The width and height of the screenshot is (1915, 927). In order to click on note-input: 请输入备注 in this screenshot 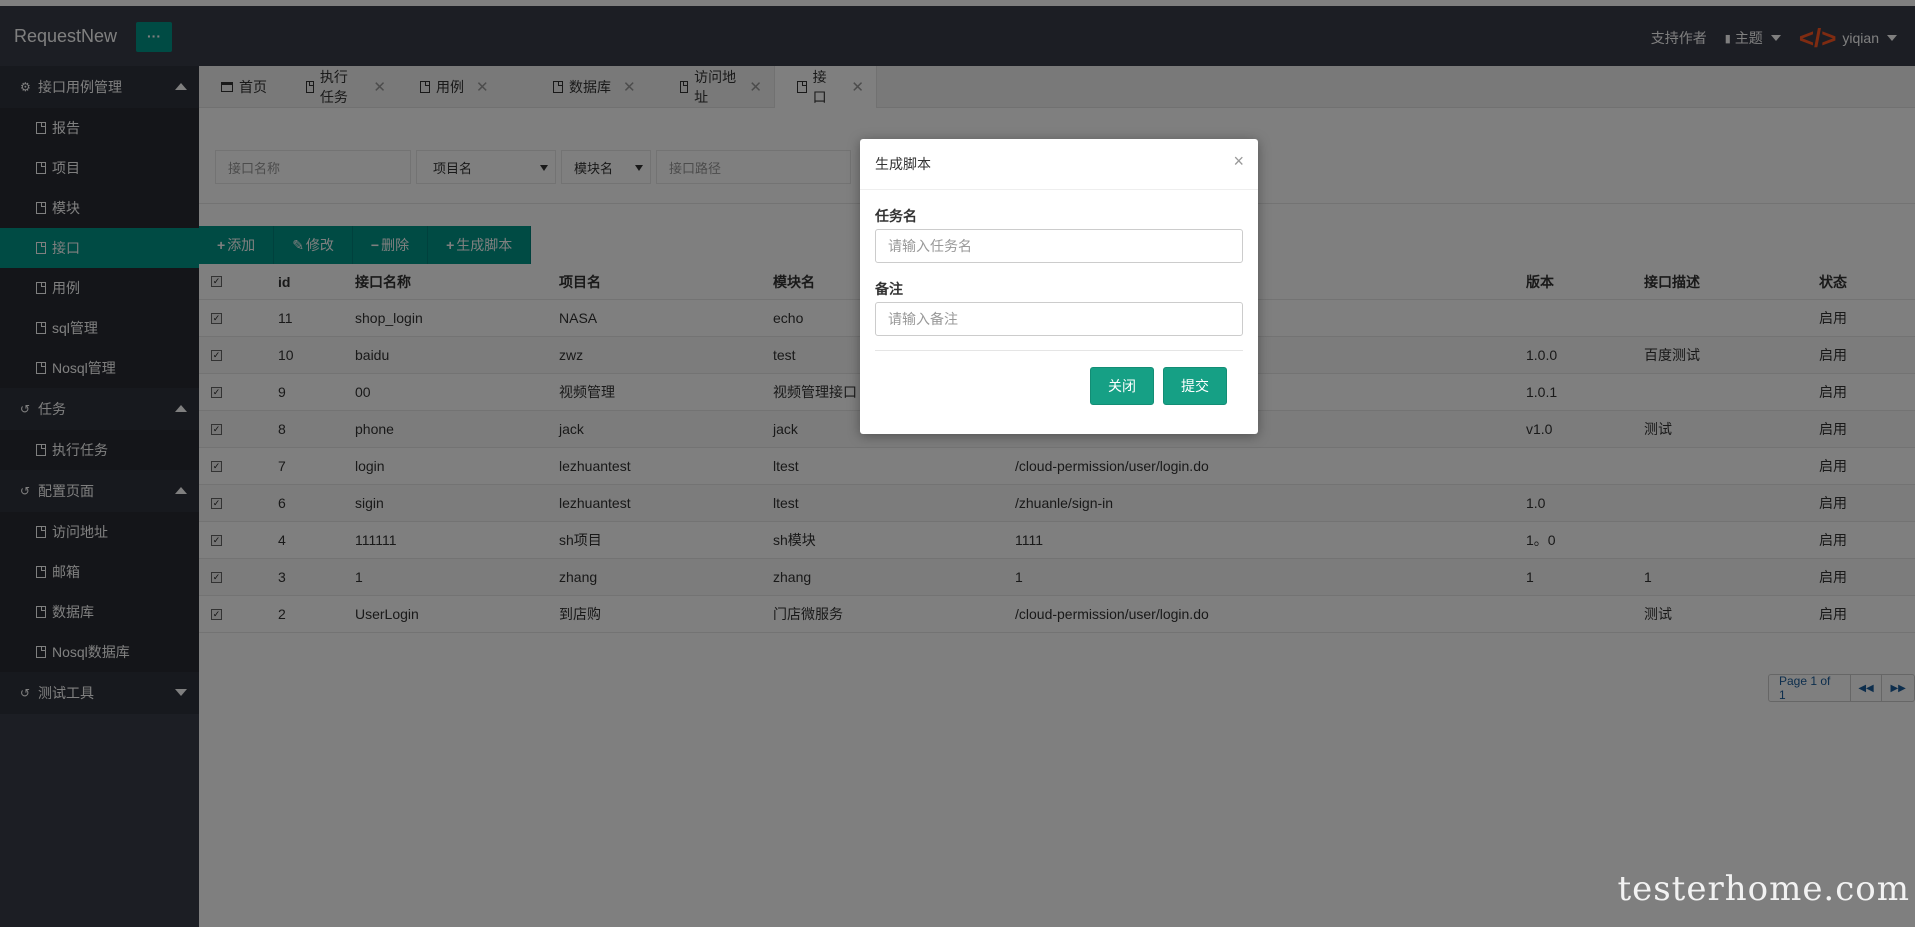, I will do `click(1059, 319)`.